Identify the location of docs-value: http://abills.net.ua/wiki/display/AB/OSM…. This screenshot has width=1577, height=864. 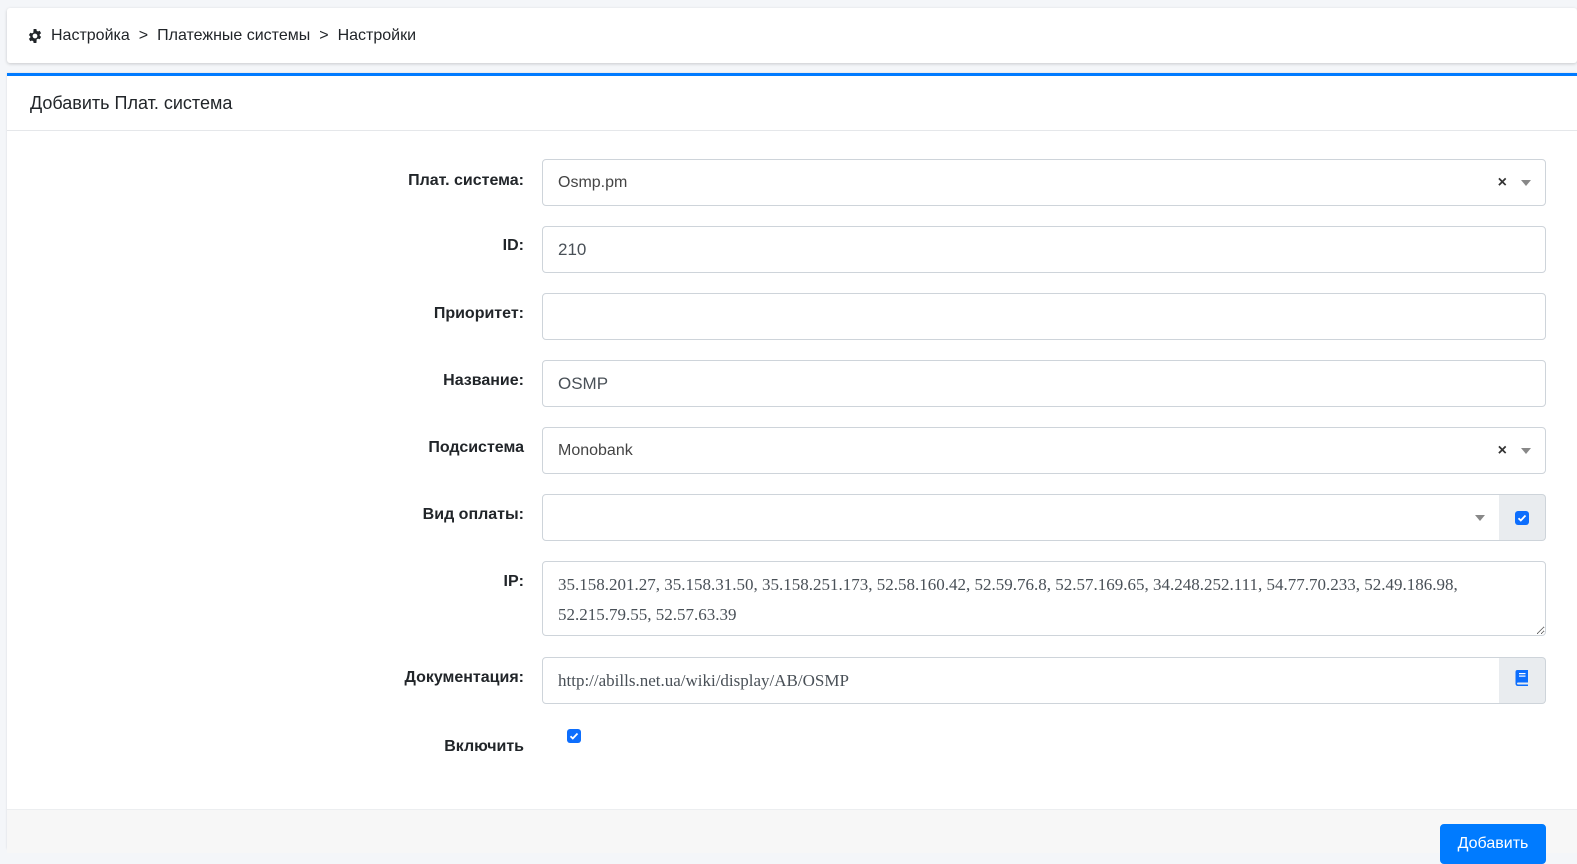
(703, 680).